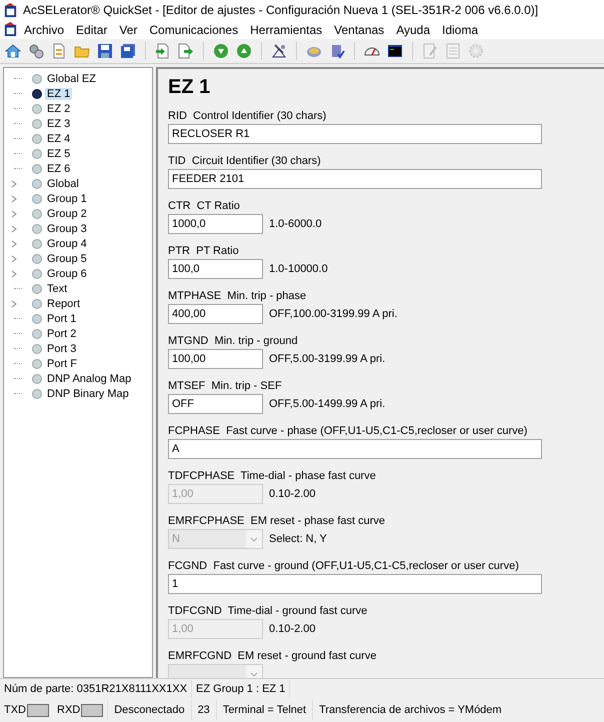 The height and width of the screenshot is (722, 604). What do you see at coordinates (344, 566) in the screenshot?
I see `setting-label: FCGND Fast curve - ground (OFF,U1-U5,C1-C5,recloser or user curve)` at bounding box center [344, 566].